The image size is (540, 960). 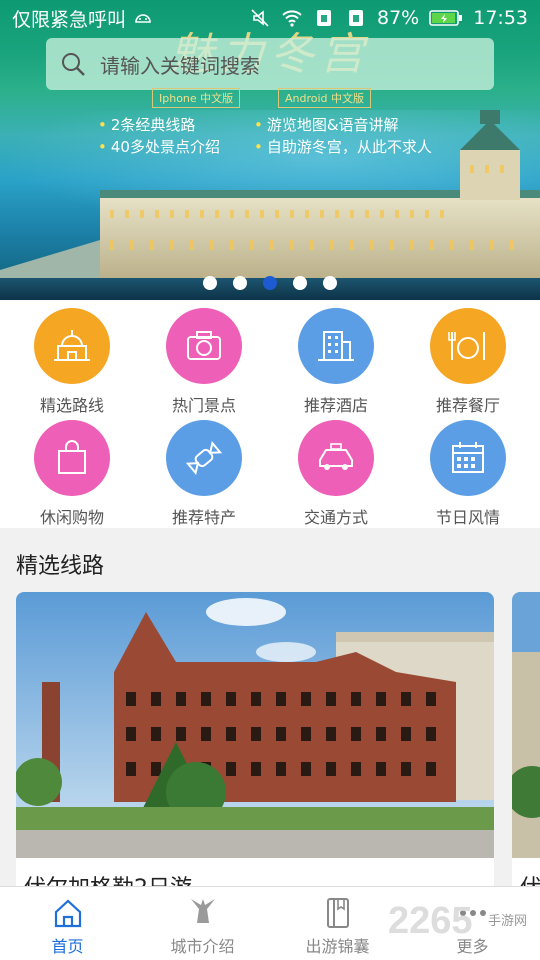 I want to click on watermark-number: 2265, so click(x=430, y=921).